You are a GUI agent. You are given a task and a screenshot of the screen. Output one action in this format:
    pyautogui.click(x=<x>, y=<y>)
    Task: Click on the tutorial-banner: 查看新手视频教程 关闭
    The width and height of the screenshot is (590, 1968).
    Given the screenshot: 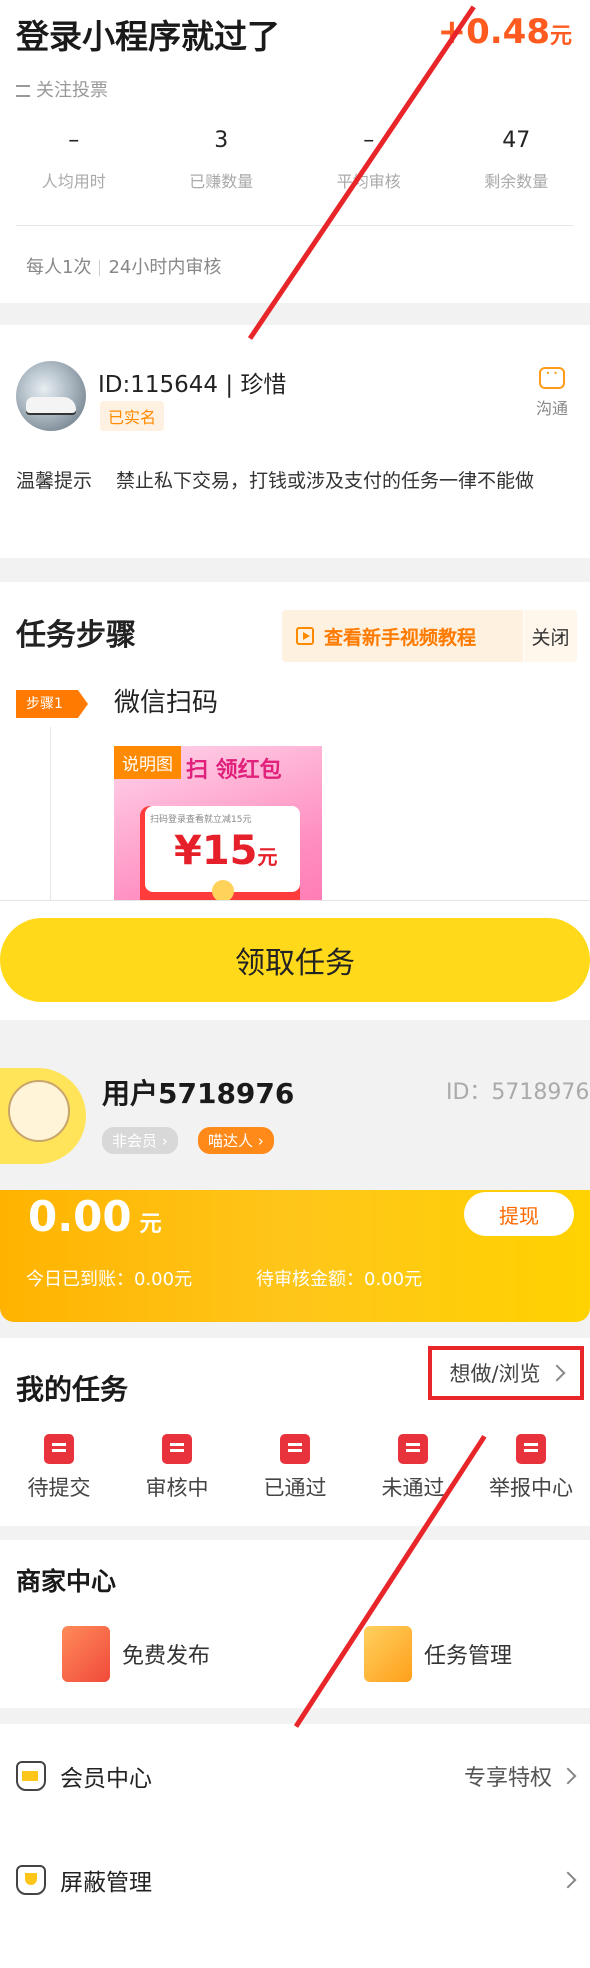 What is the action you would take?
    pyautogui.click(x=429, y=636)
    